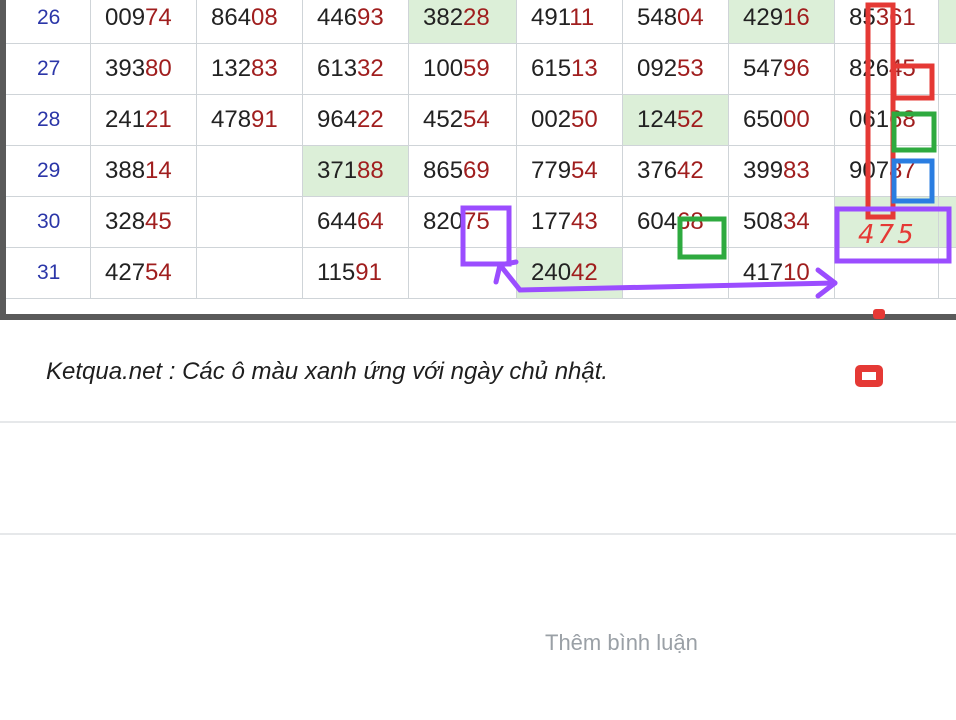 The width and height of the screenshot is (956, 720). Describe the element at coordinates (887, 235) in the screenshot. I see `handwritten-number: 475` at that location.